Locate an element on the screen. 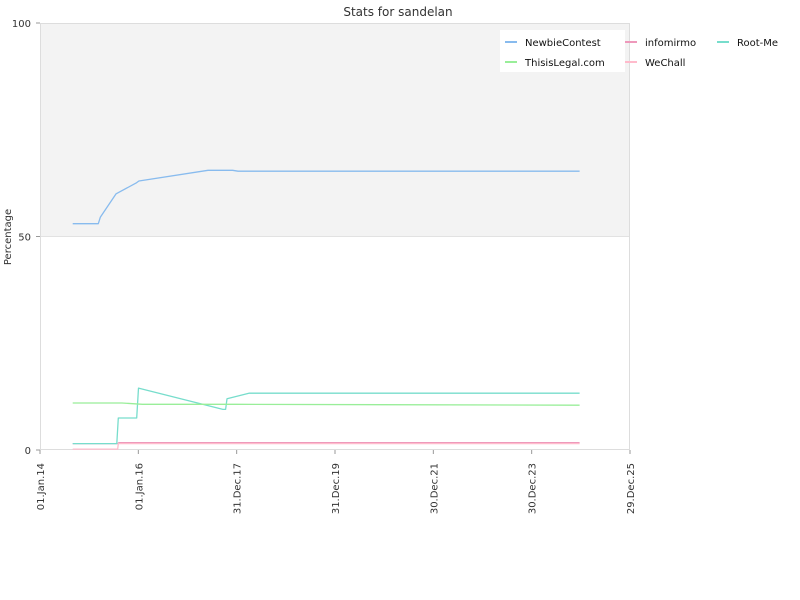  legend-label-wechall: WeChall is located at coordinates (665, 63).